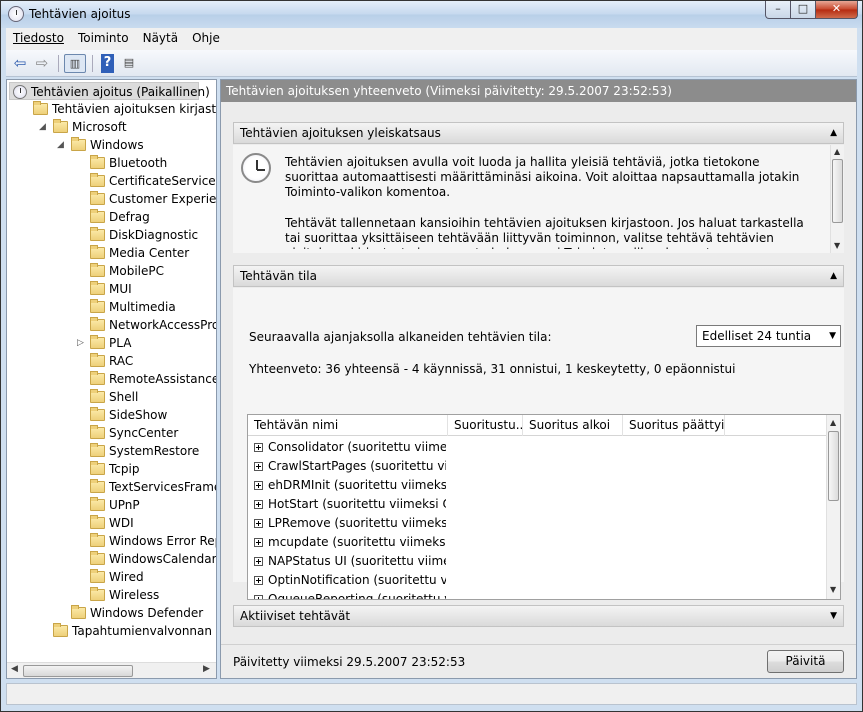 The width and height of the screenshot is (863, 712). What do you see at coordinates (778, 10) in the screenshot?
I see `minimize-button: –` at bounding box center [778, 10].